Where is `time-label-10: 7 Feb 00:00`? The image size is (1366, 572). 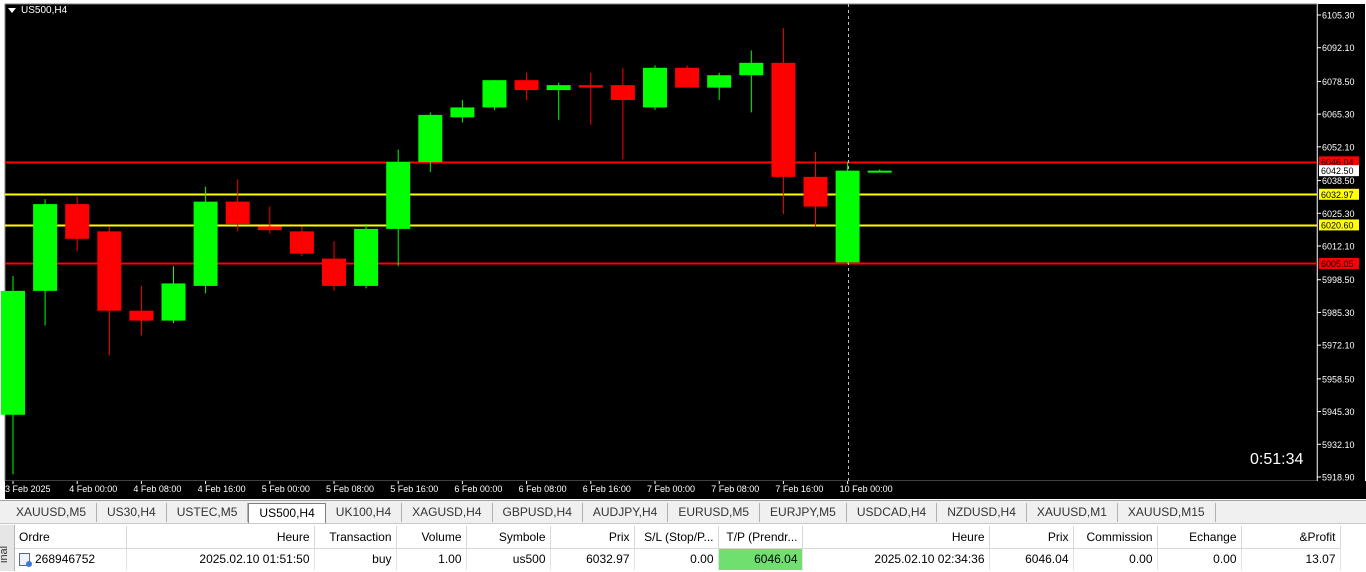
time-label-10: 7 Feb 00:00 is located at coordinates (671, 489).